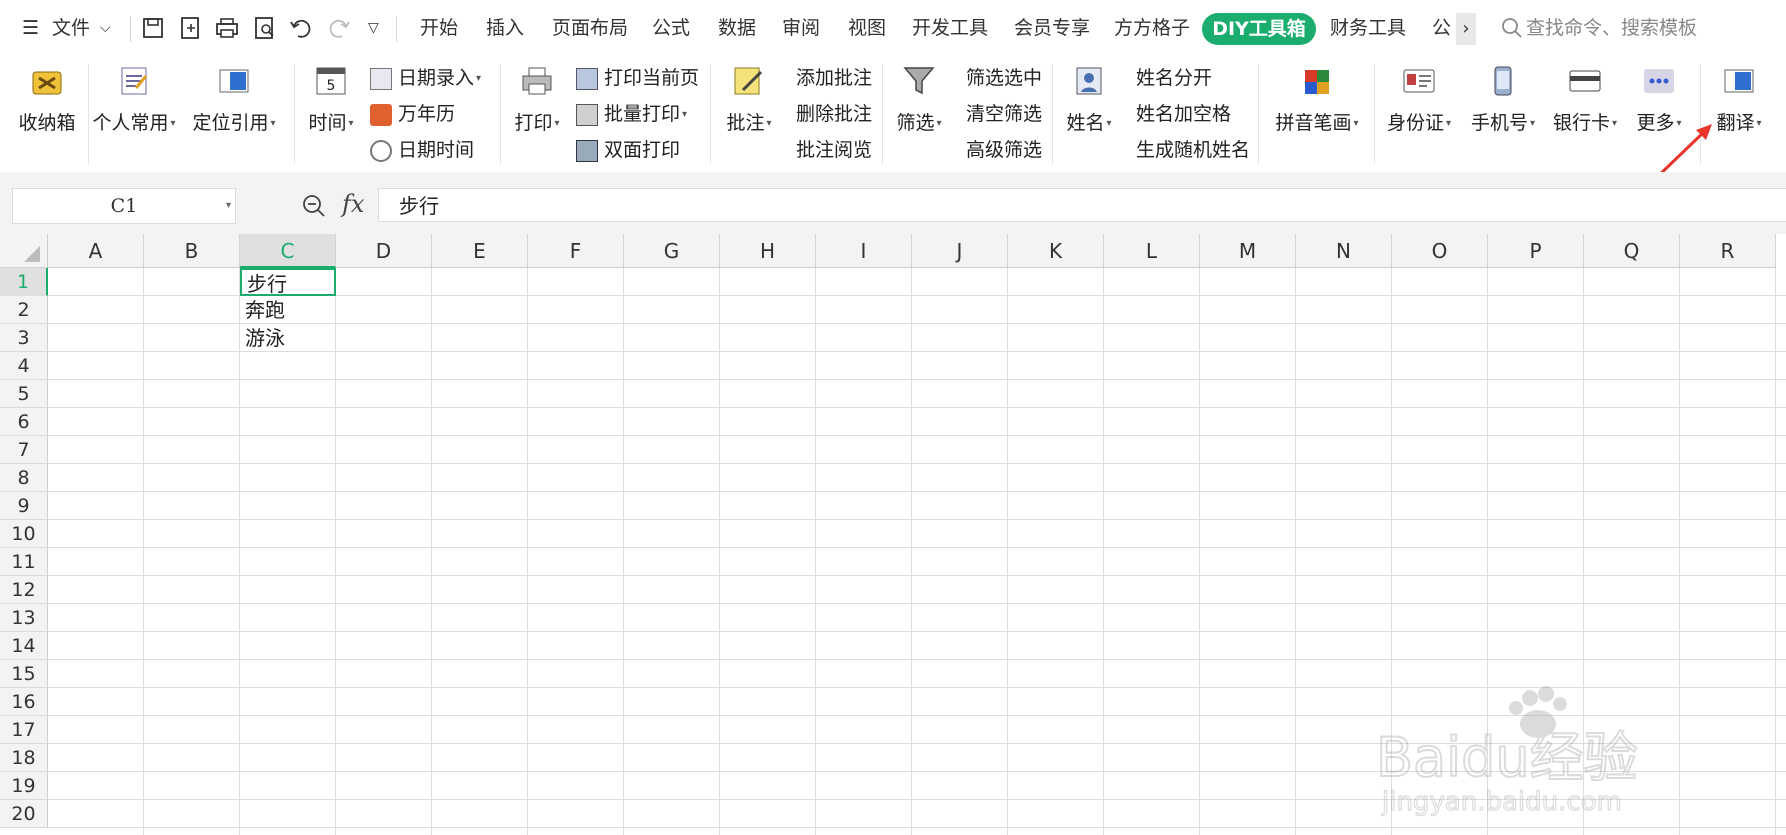  Describe the element at coordinates (353, 204) in the screenshot. I see `insert-function-icon: fx` at that location.